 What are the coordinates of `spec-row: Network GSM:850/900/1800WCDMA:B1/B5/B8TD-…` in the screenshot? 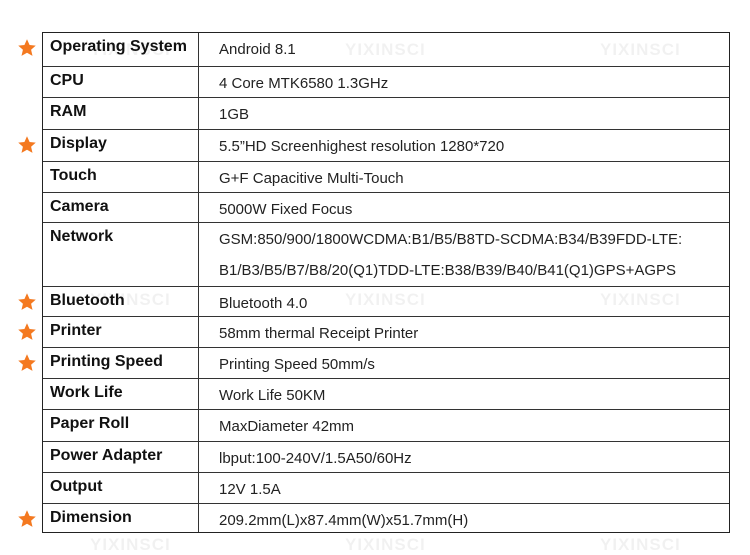 It's located at (386, 254).